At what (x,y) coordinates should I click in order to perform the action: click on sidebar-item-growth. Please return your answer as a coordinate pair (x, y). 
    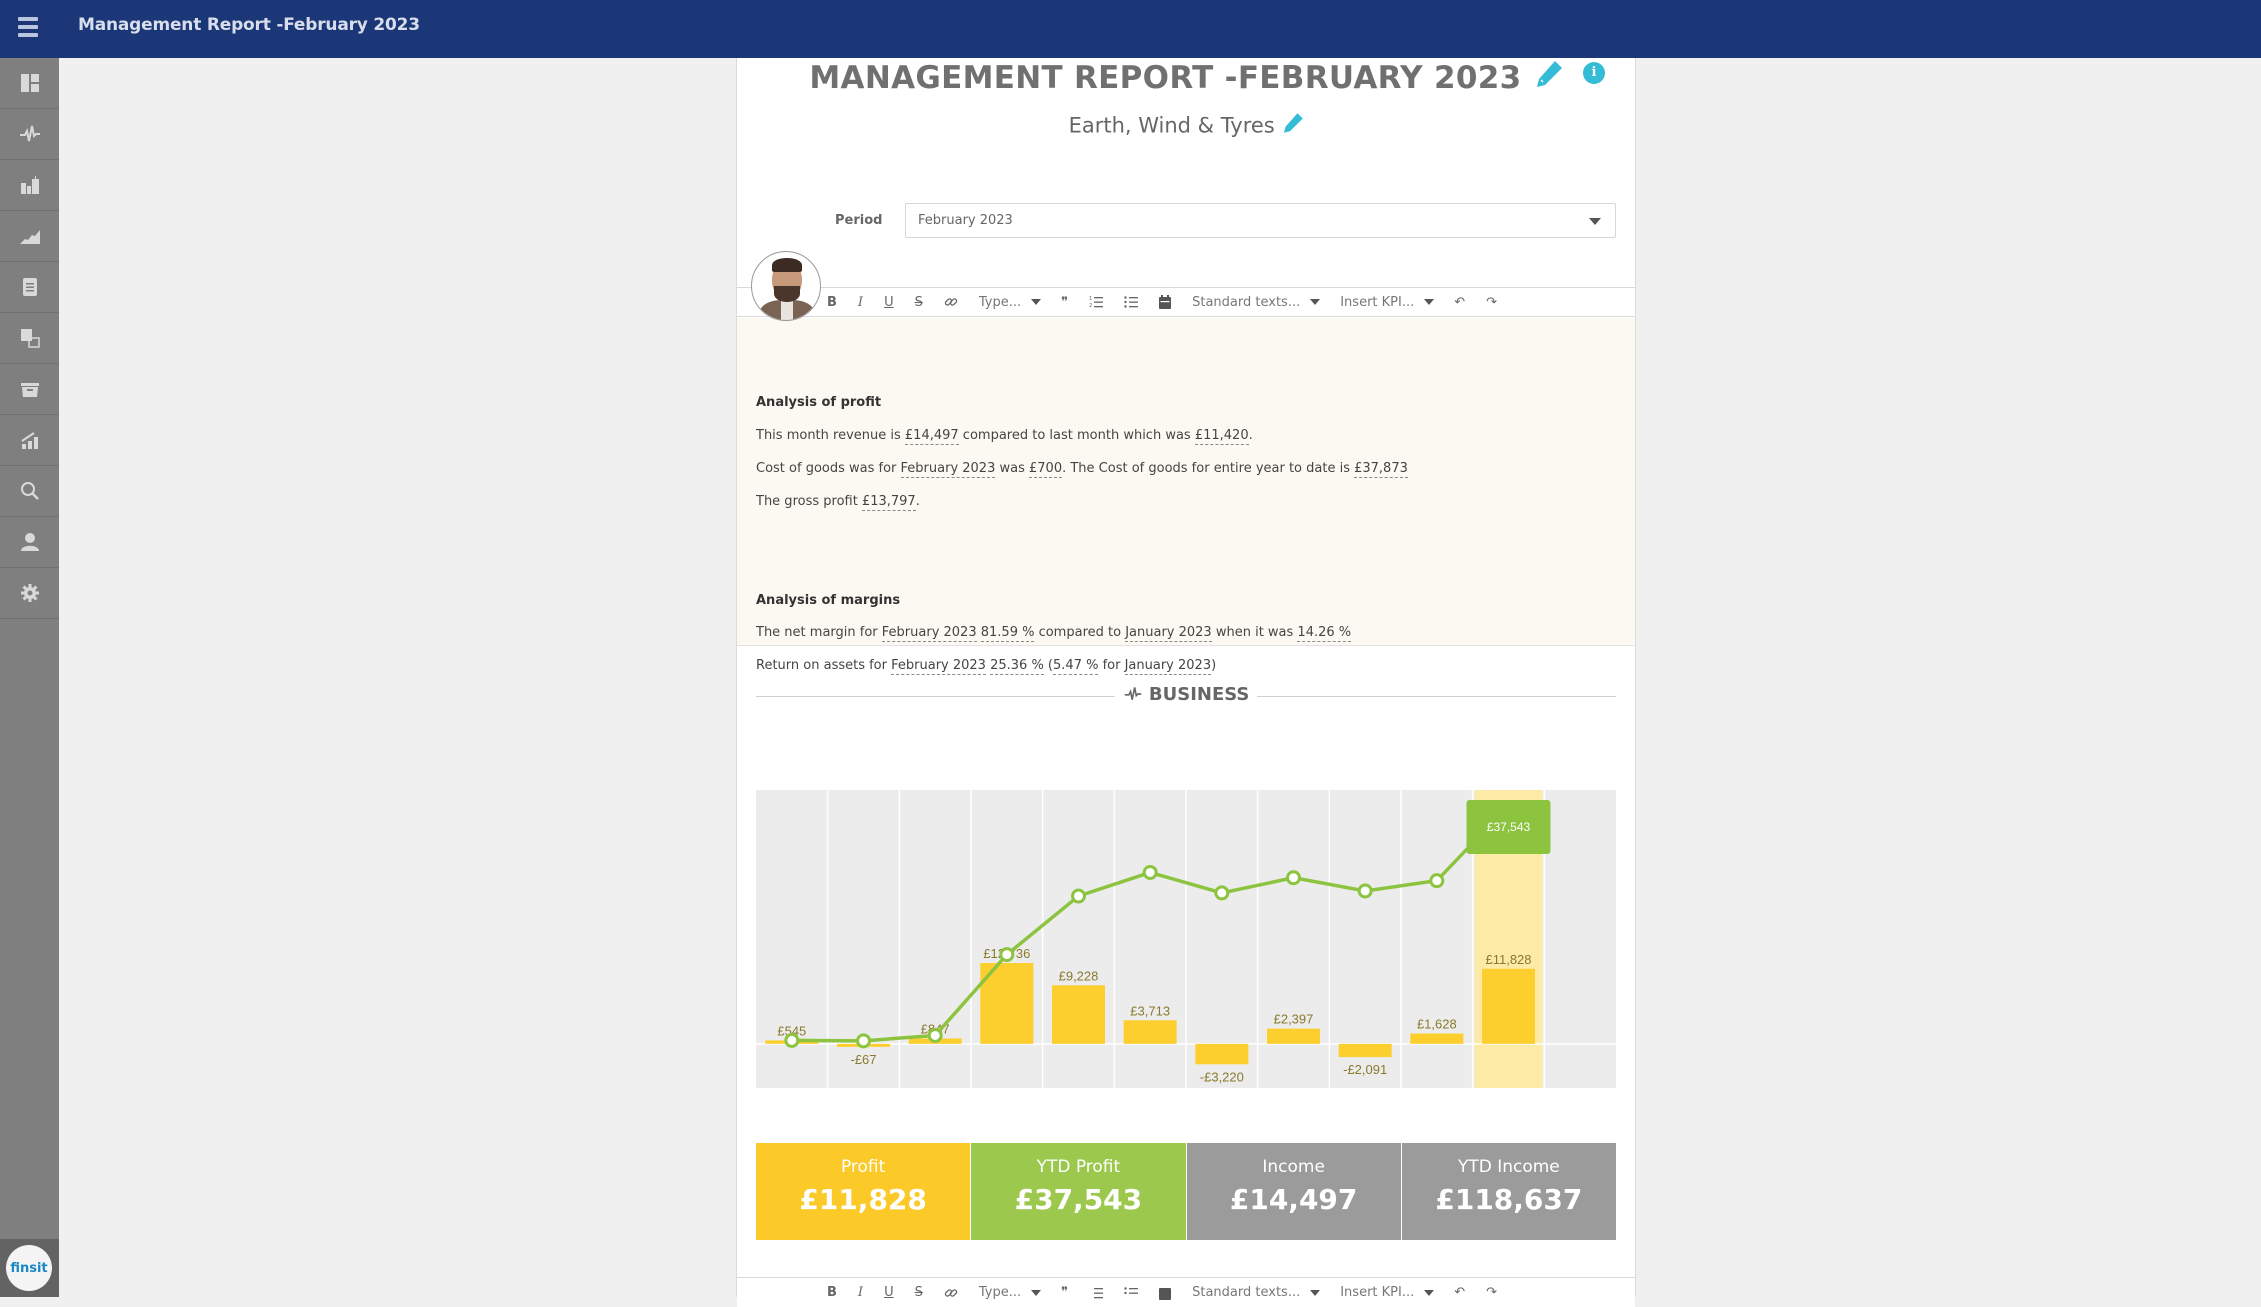
    Looking at the image, I should click on (29, 440).